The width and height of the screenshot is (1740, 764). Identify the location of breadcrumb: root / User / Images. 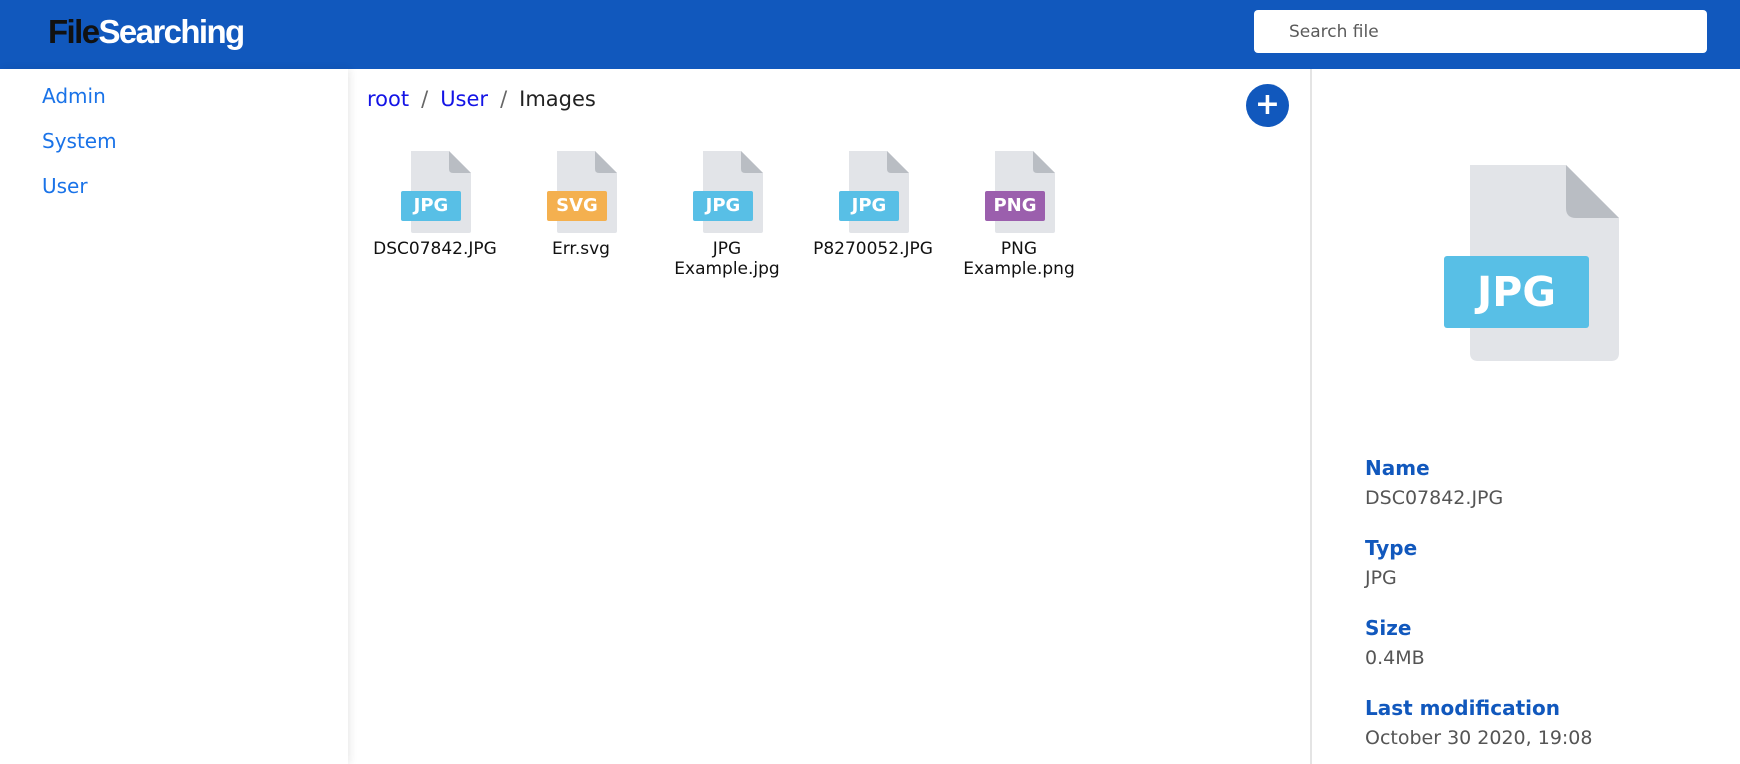
(481, 99).